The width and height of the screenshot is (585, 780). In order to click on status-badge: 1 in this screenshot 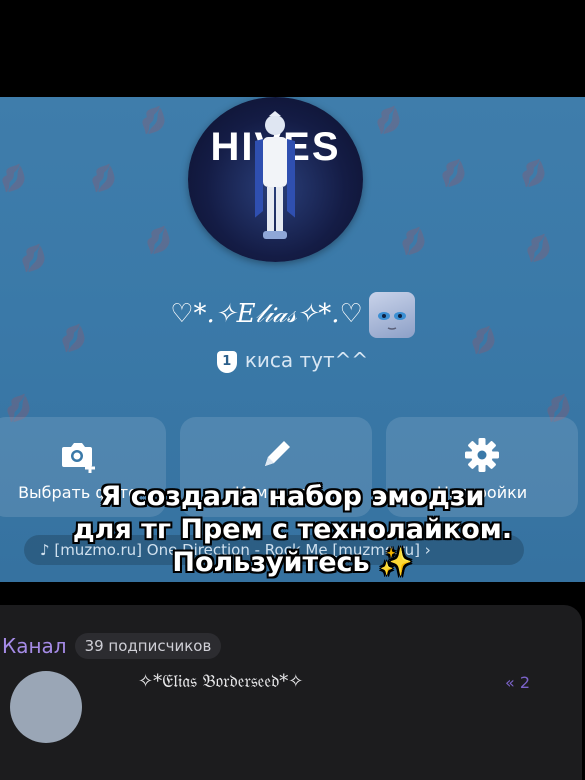, I will do `click(226, 361)`.